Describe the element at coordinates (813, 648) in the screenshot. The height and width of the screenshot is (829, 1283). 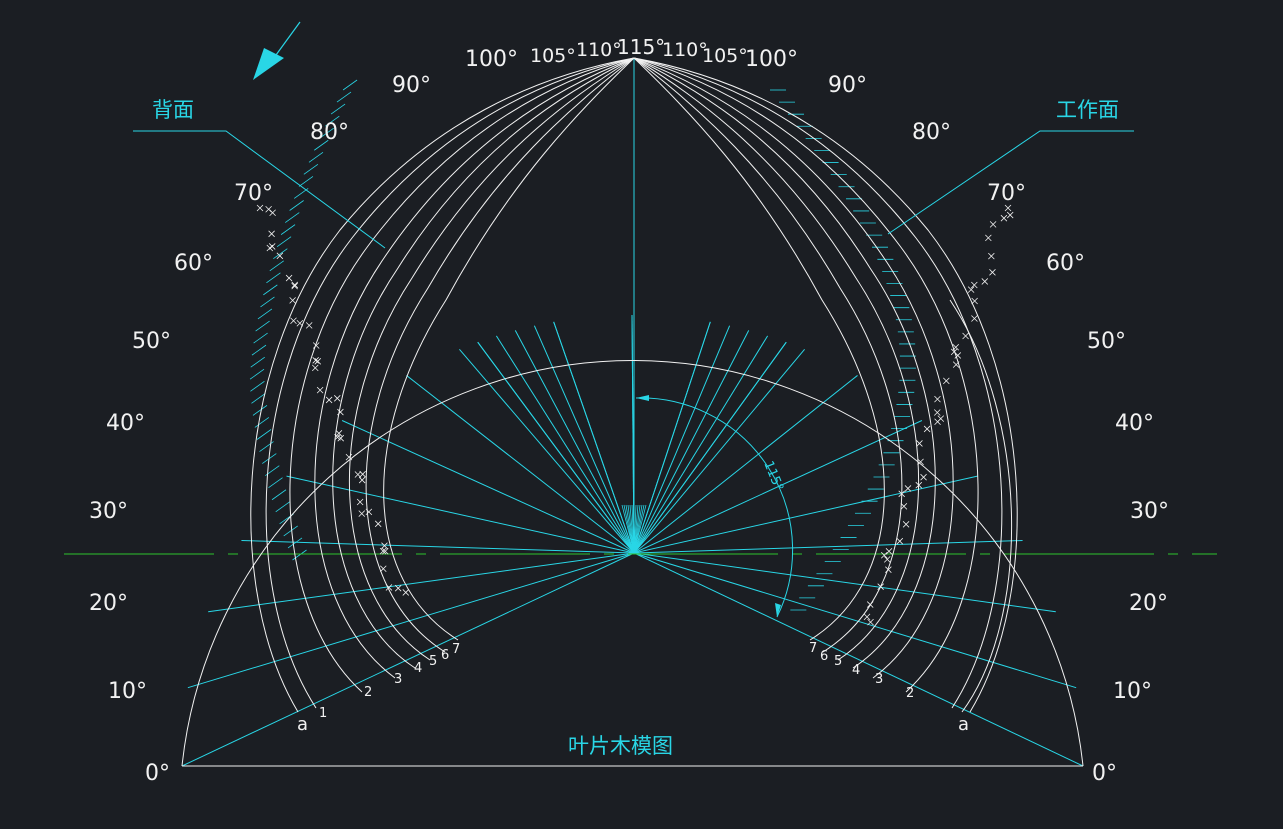
I see `section-label-right-7: 7` at that location.